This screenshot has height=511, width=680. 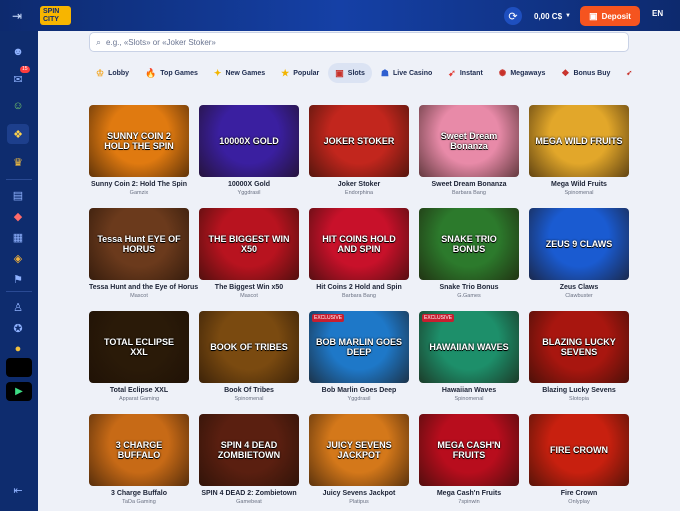 I want to click on category-tab: ☗ Live Casino, so click(x=406, y=73).